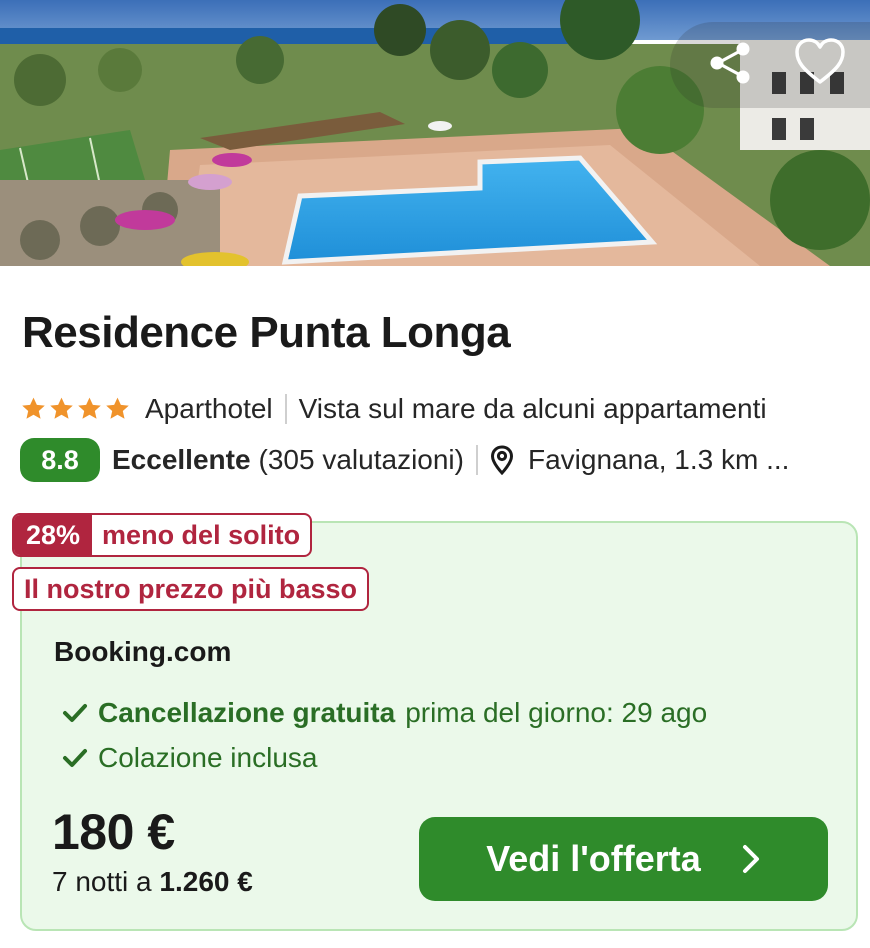 The width and height of the screenshot is (870, 948). I want to click on total-prefix: 7 notti a, so click(102, 881).